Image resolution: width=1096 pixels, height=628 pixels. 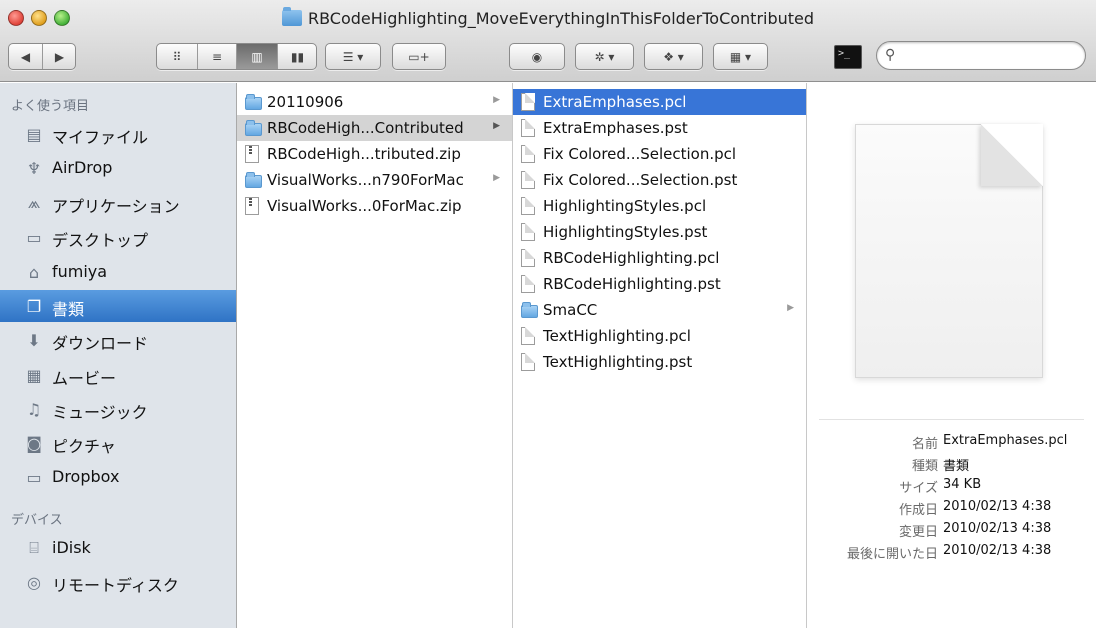 I want to click on arrange-button-face: ☰ ▾, so click(x=353, y=56).